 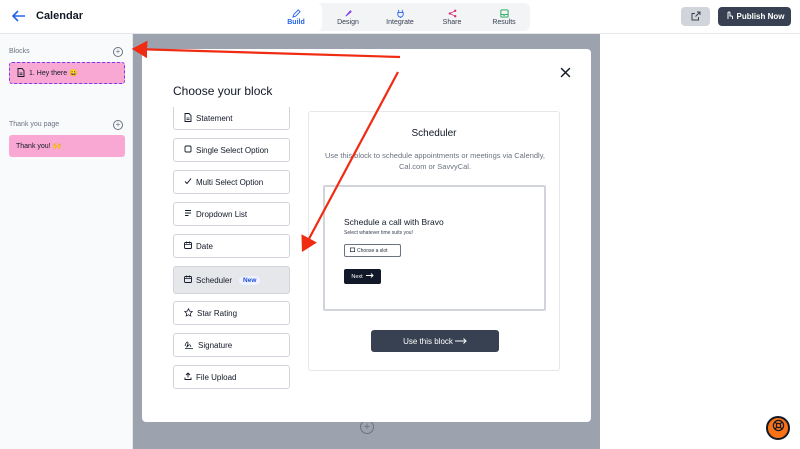 What do you see at coordinates (223, 91) in the screenshot?
I see `modal-title: Choose your block` at bounding box center [223, 91].